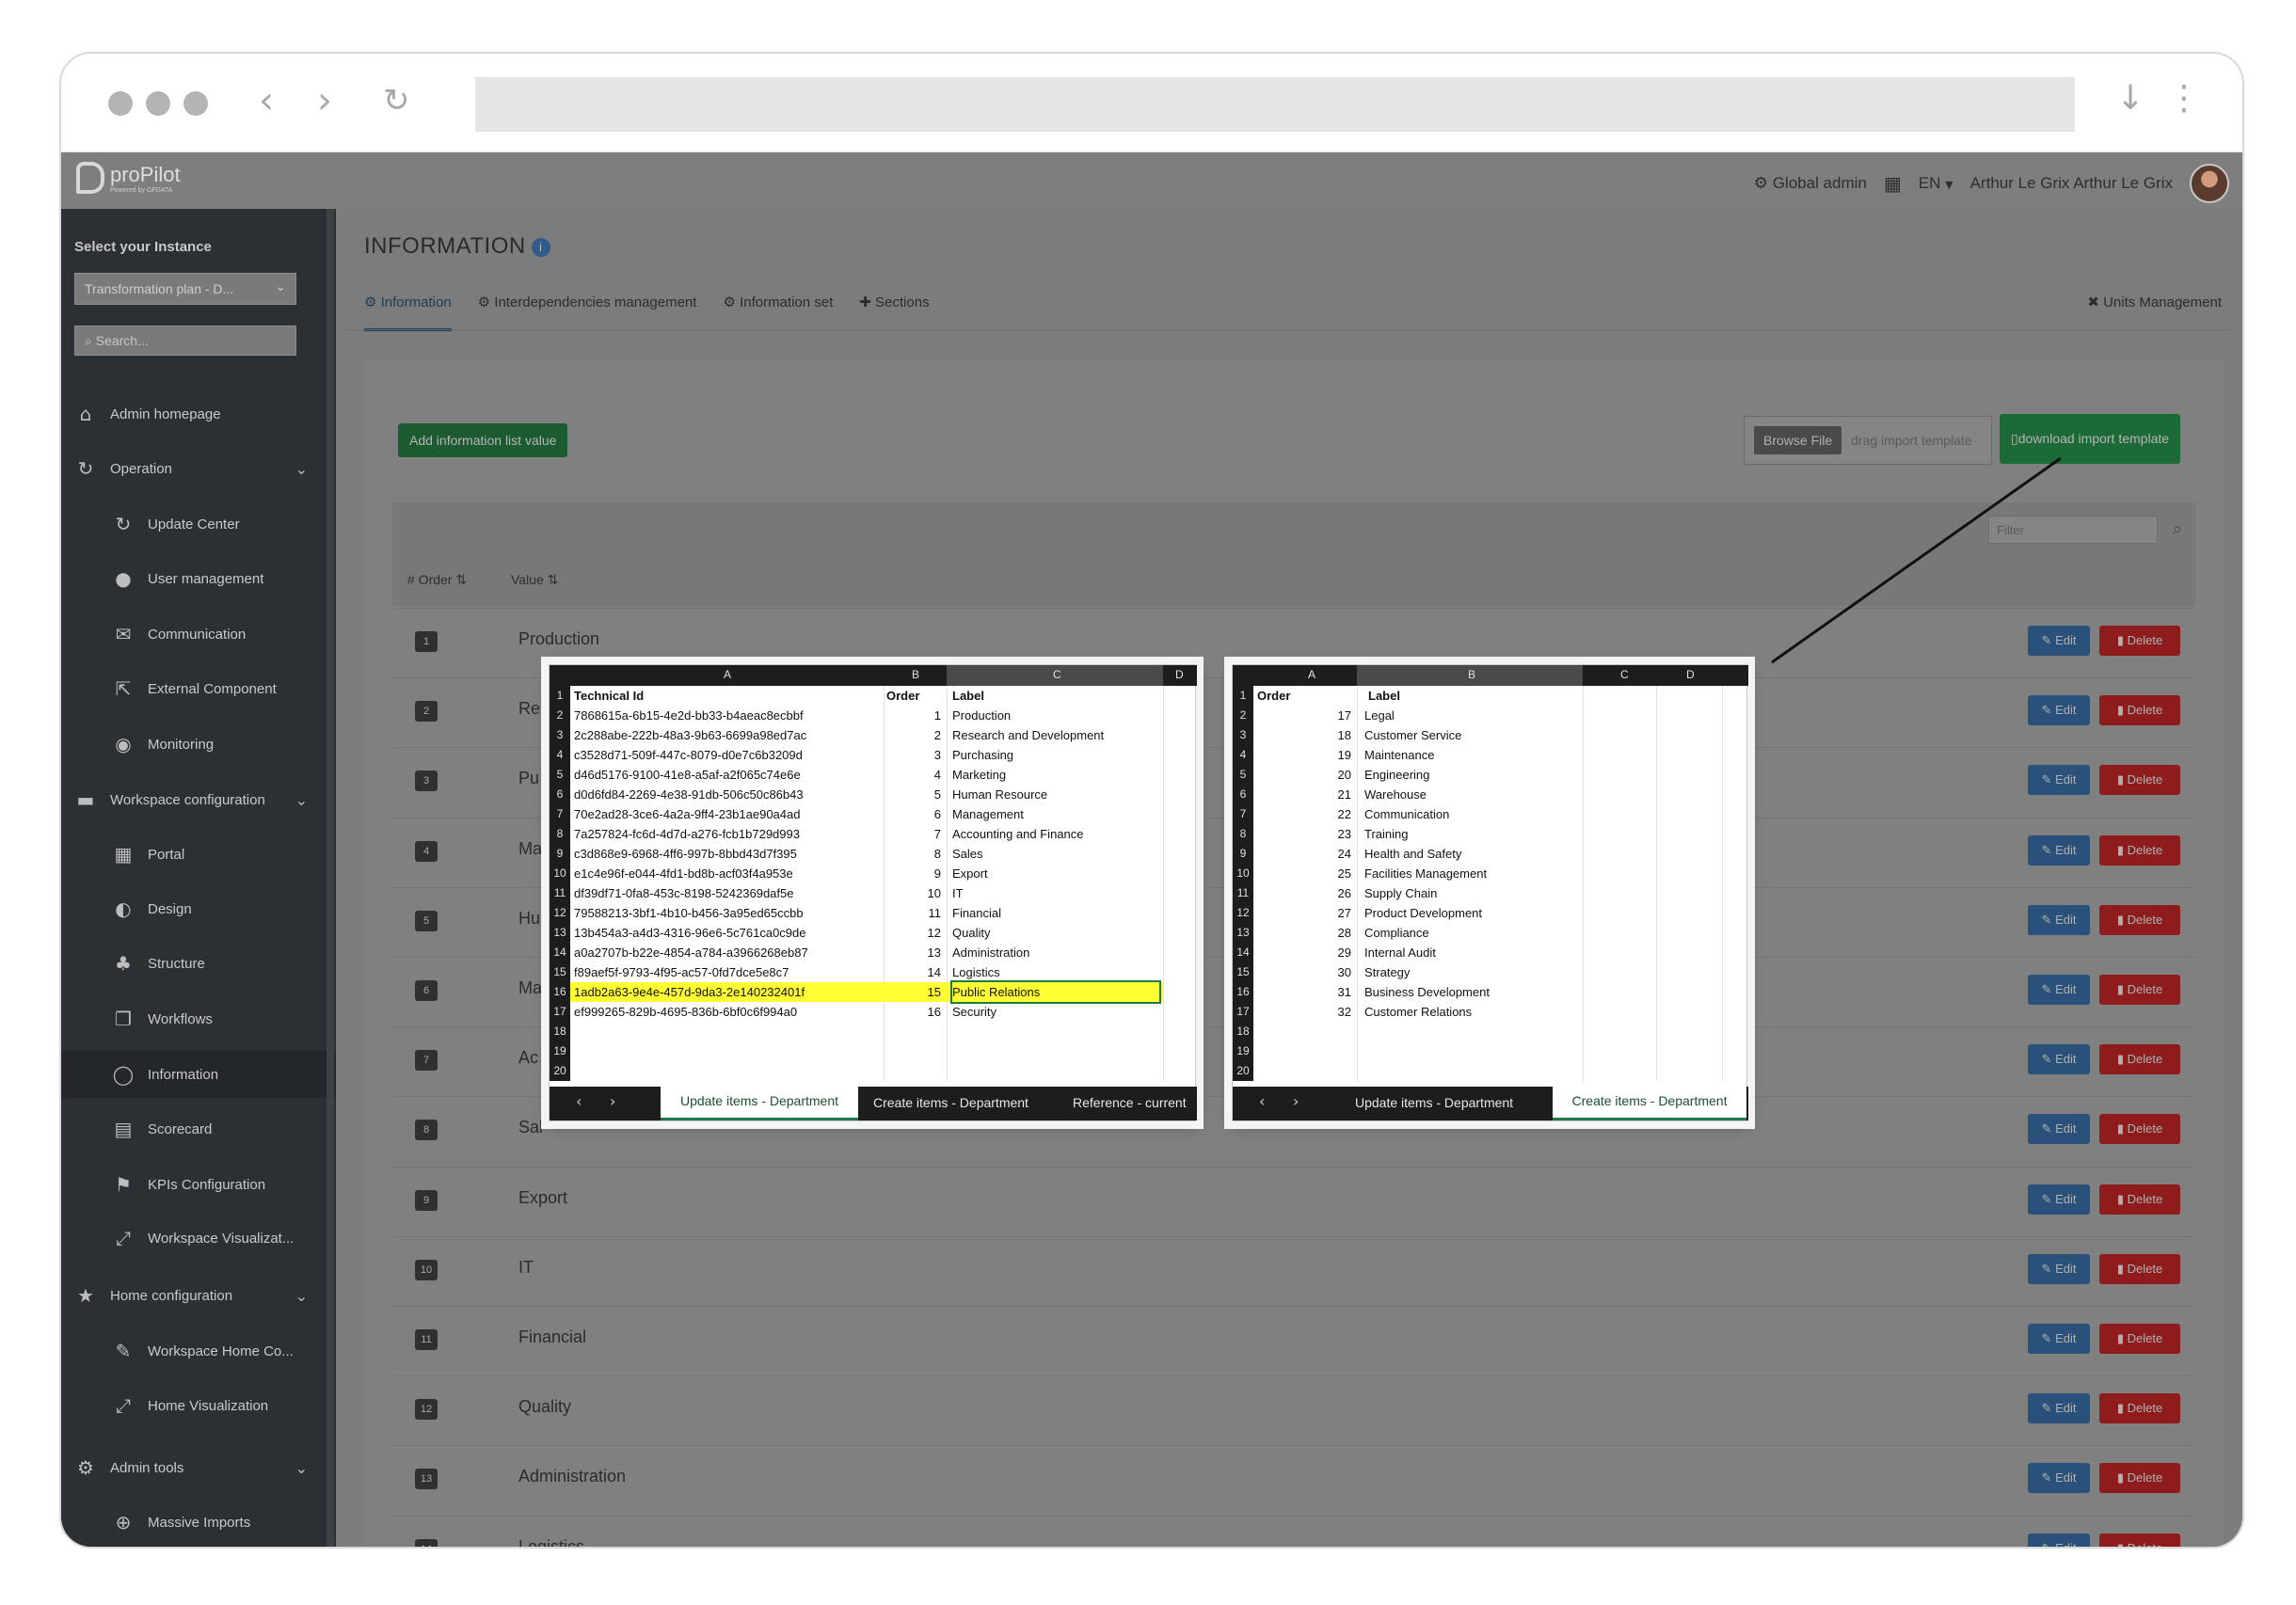  What do you see at coordinates (560, 794) in the screenshot?
I see `row-number: 6` at bounding box center [560, 794].